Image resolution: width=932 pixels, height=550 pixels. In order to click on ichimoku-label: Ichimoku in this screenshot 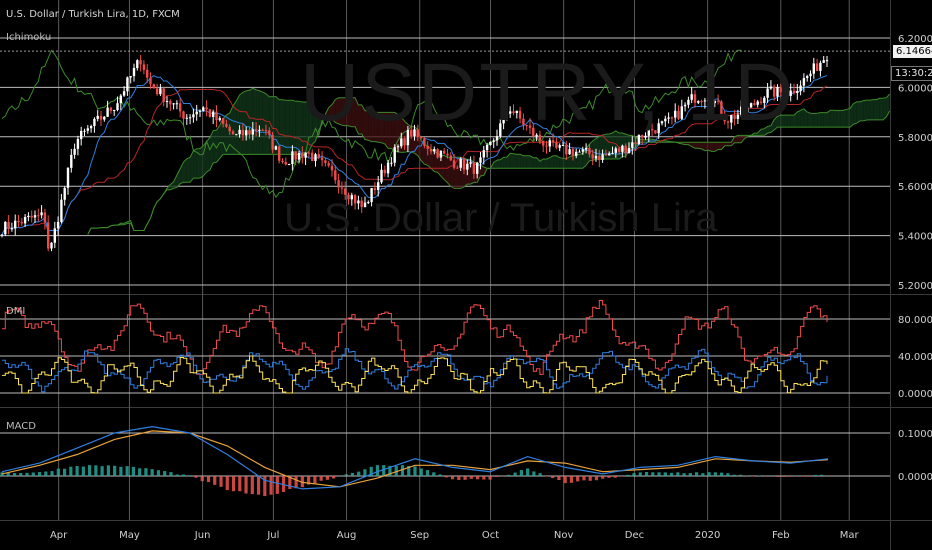, I will do `click(28, 37)`.